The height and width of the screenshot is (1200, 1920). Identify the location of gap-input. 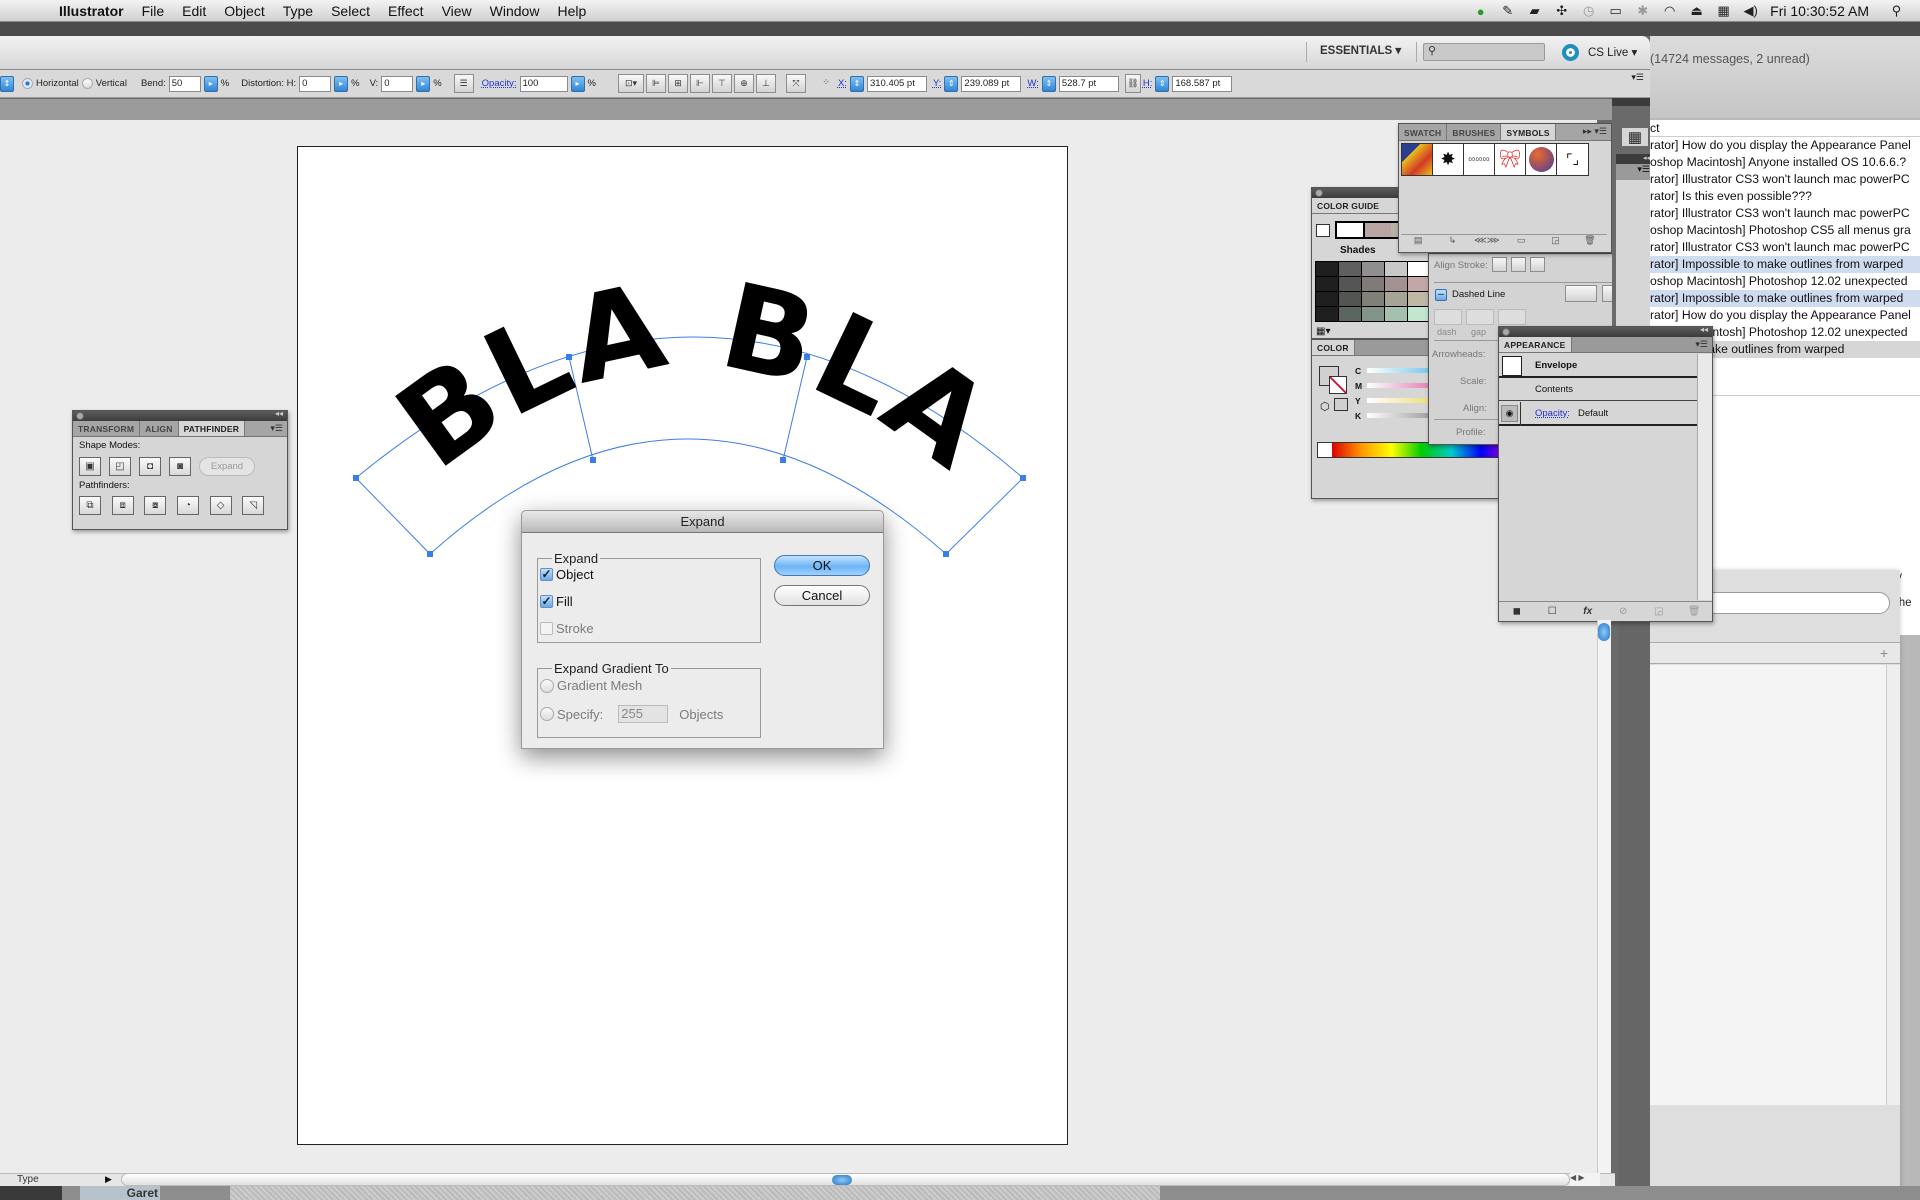
(1480, 317).